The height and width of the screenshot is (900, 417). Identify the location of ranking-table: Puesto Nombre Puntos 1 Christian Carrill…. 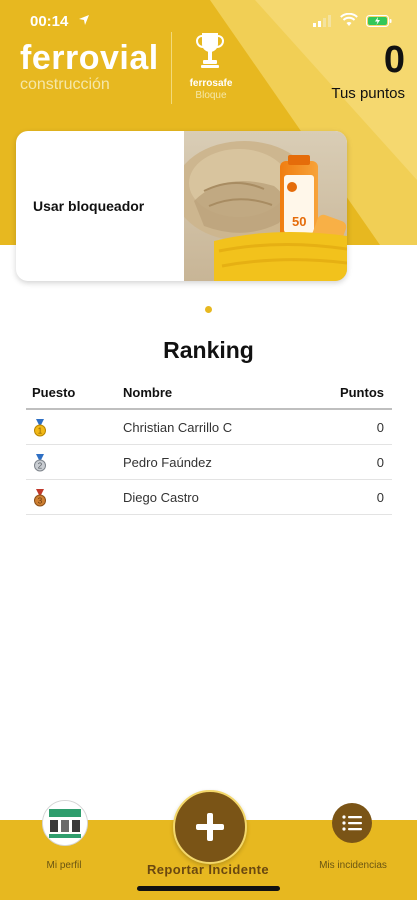
(209, 446).